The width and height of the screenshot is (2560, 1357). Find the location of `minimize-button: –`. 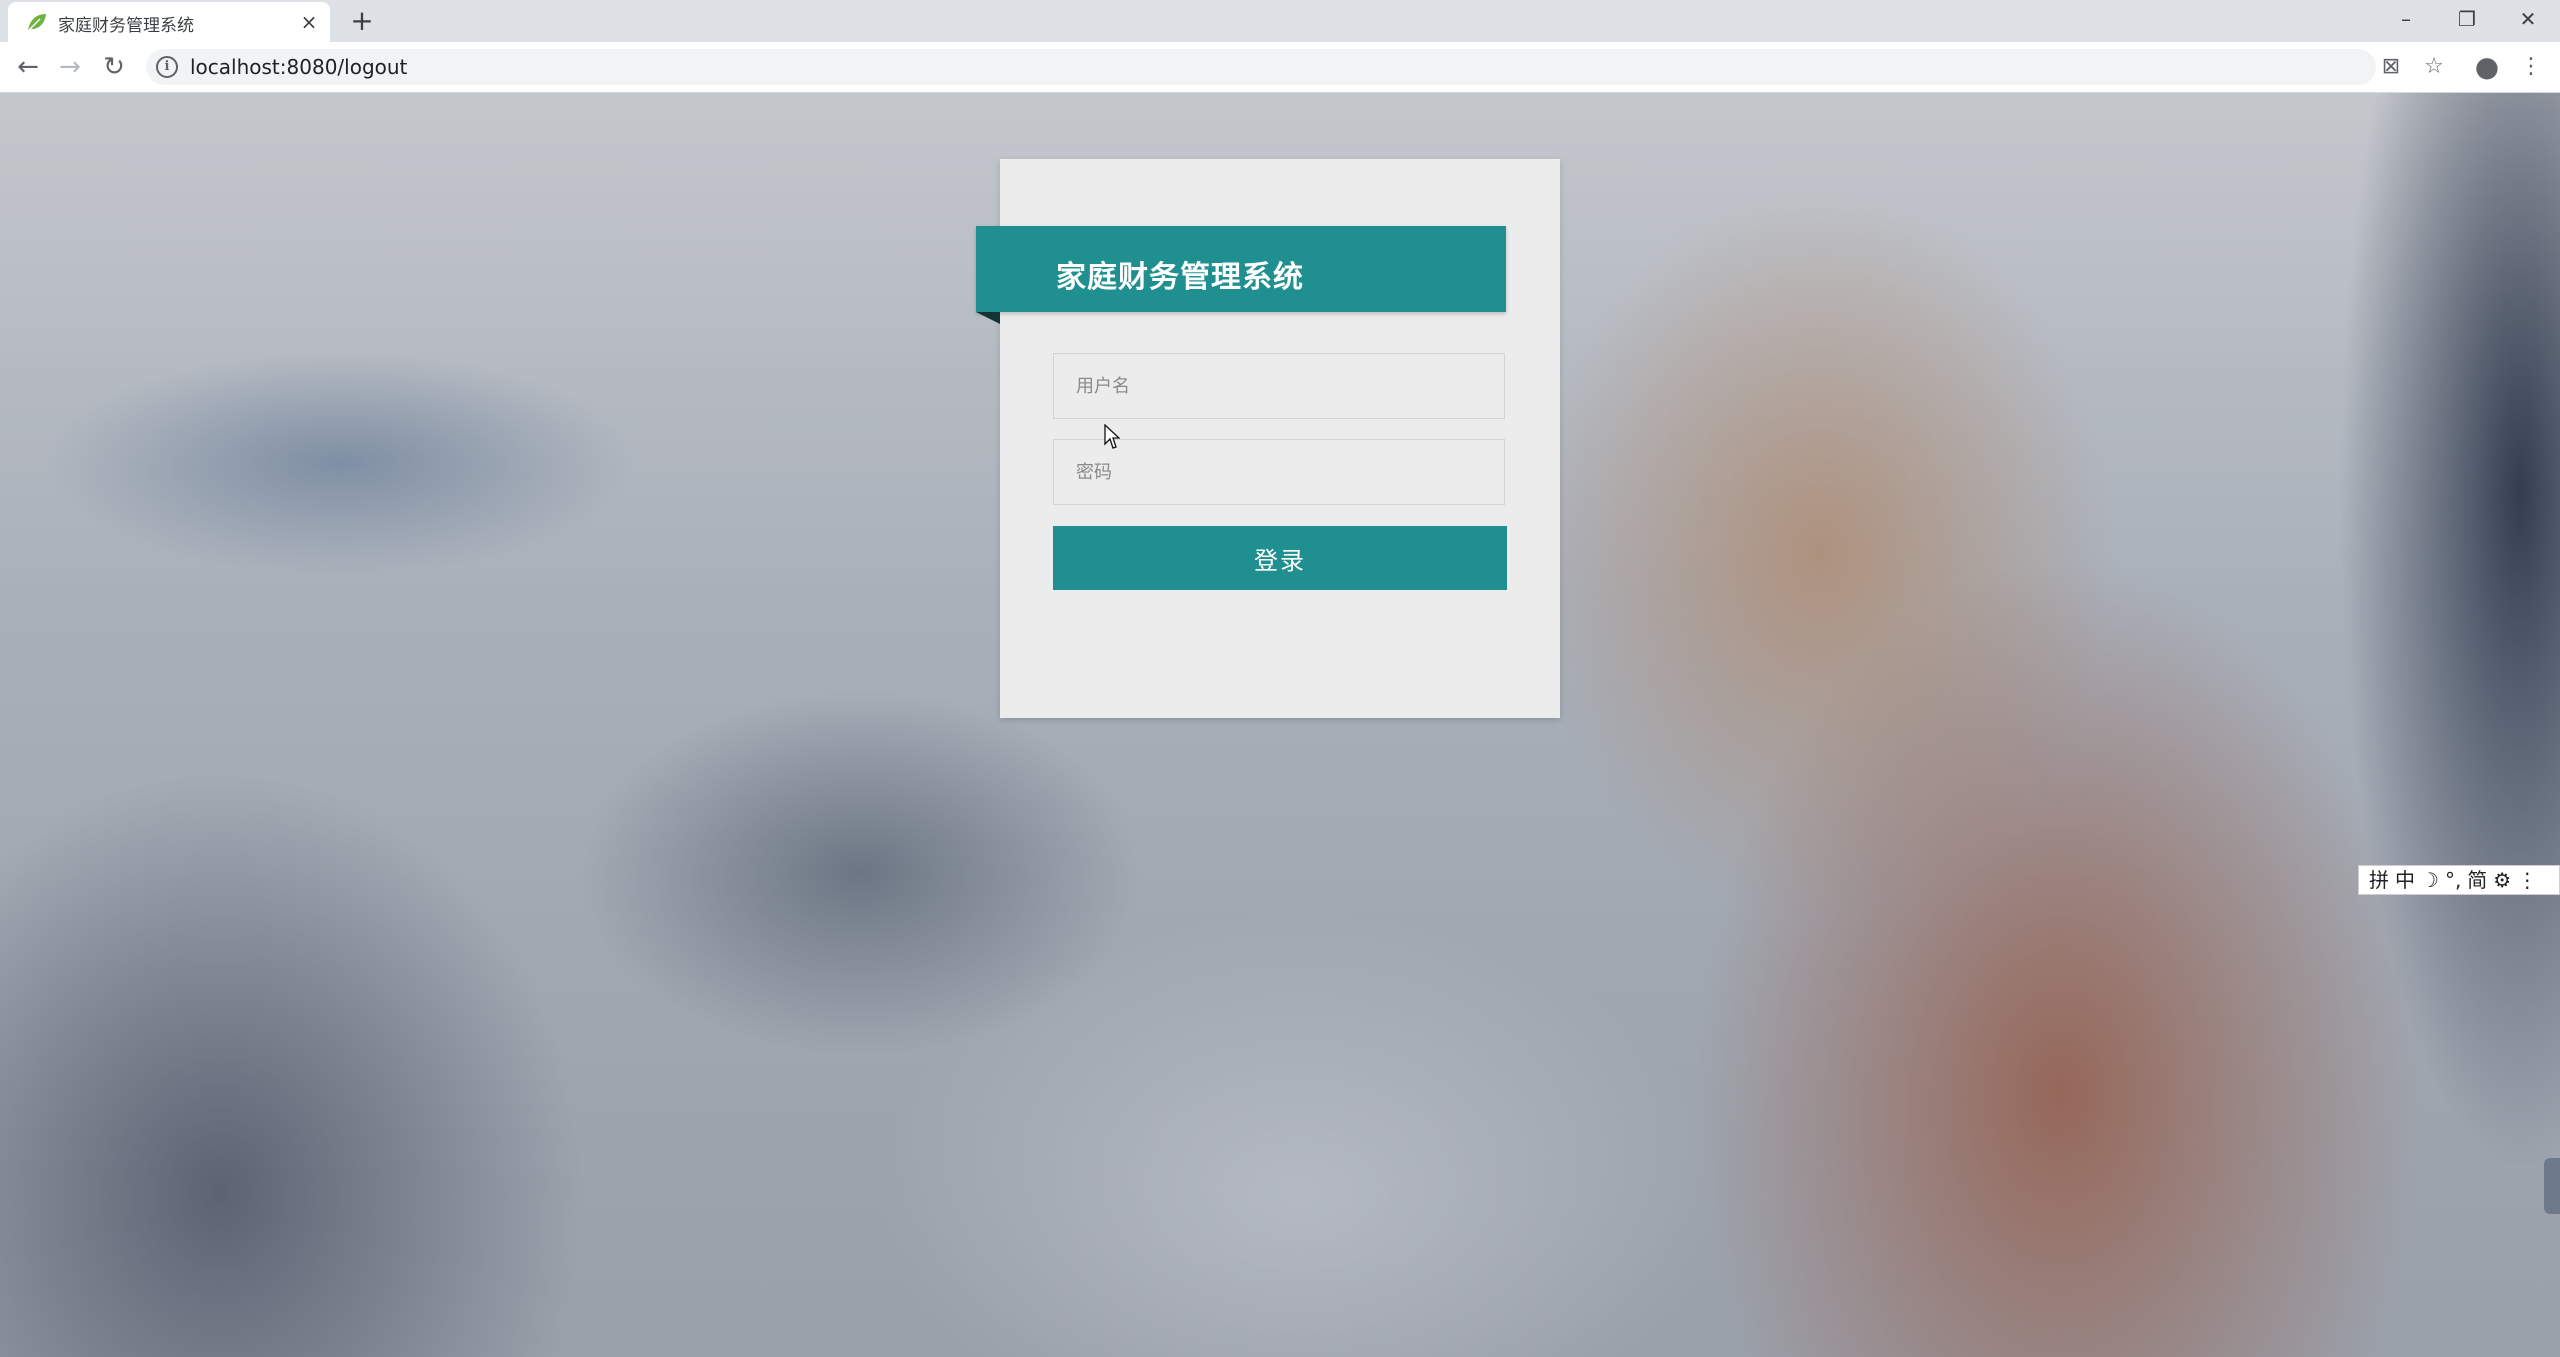

minimize-button: – is located at coordinates (2406, 19).